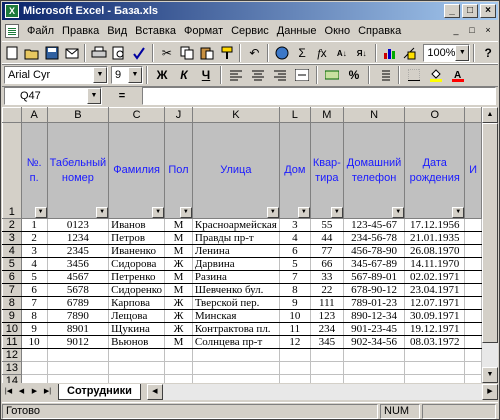  I want to click on menu-format: Формат, so click(203, 31).